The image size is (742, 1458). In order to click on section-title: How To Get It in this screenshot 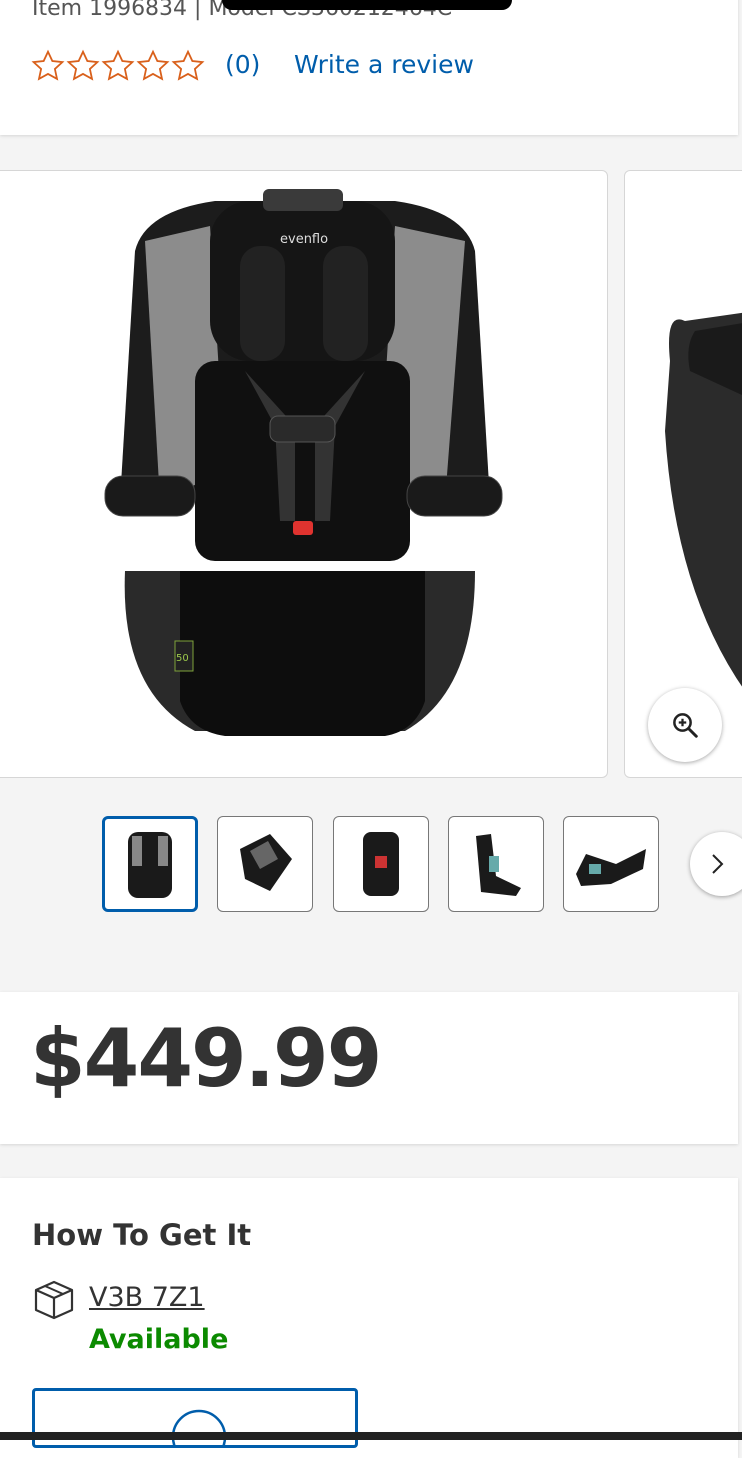, I will do `click(142, 1235)`.